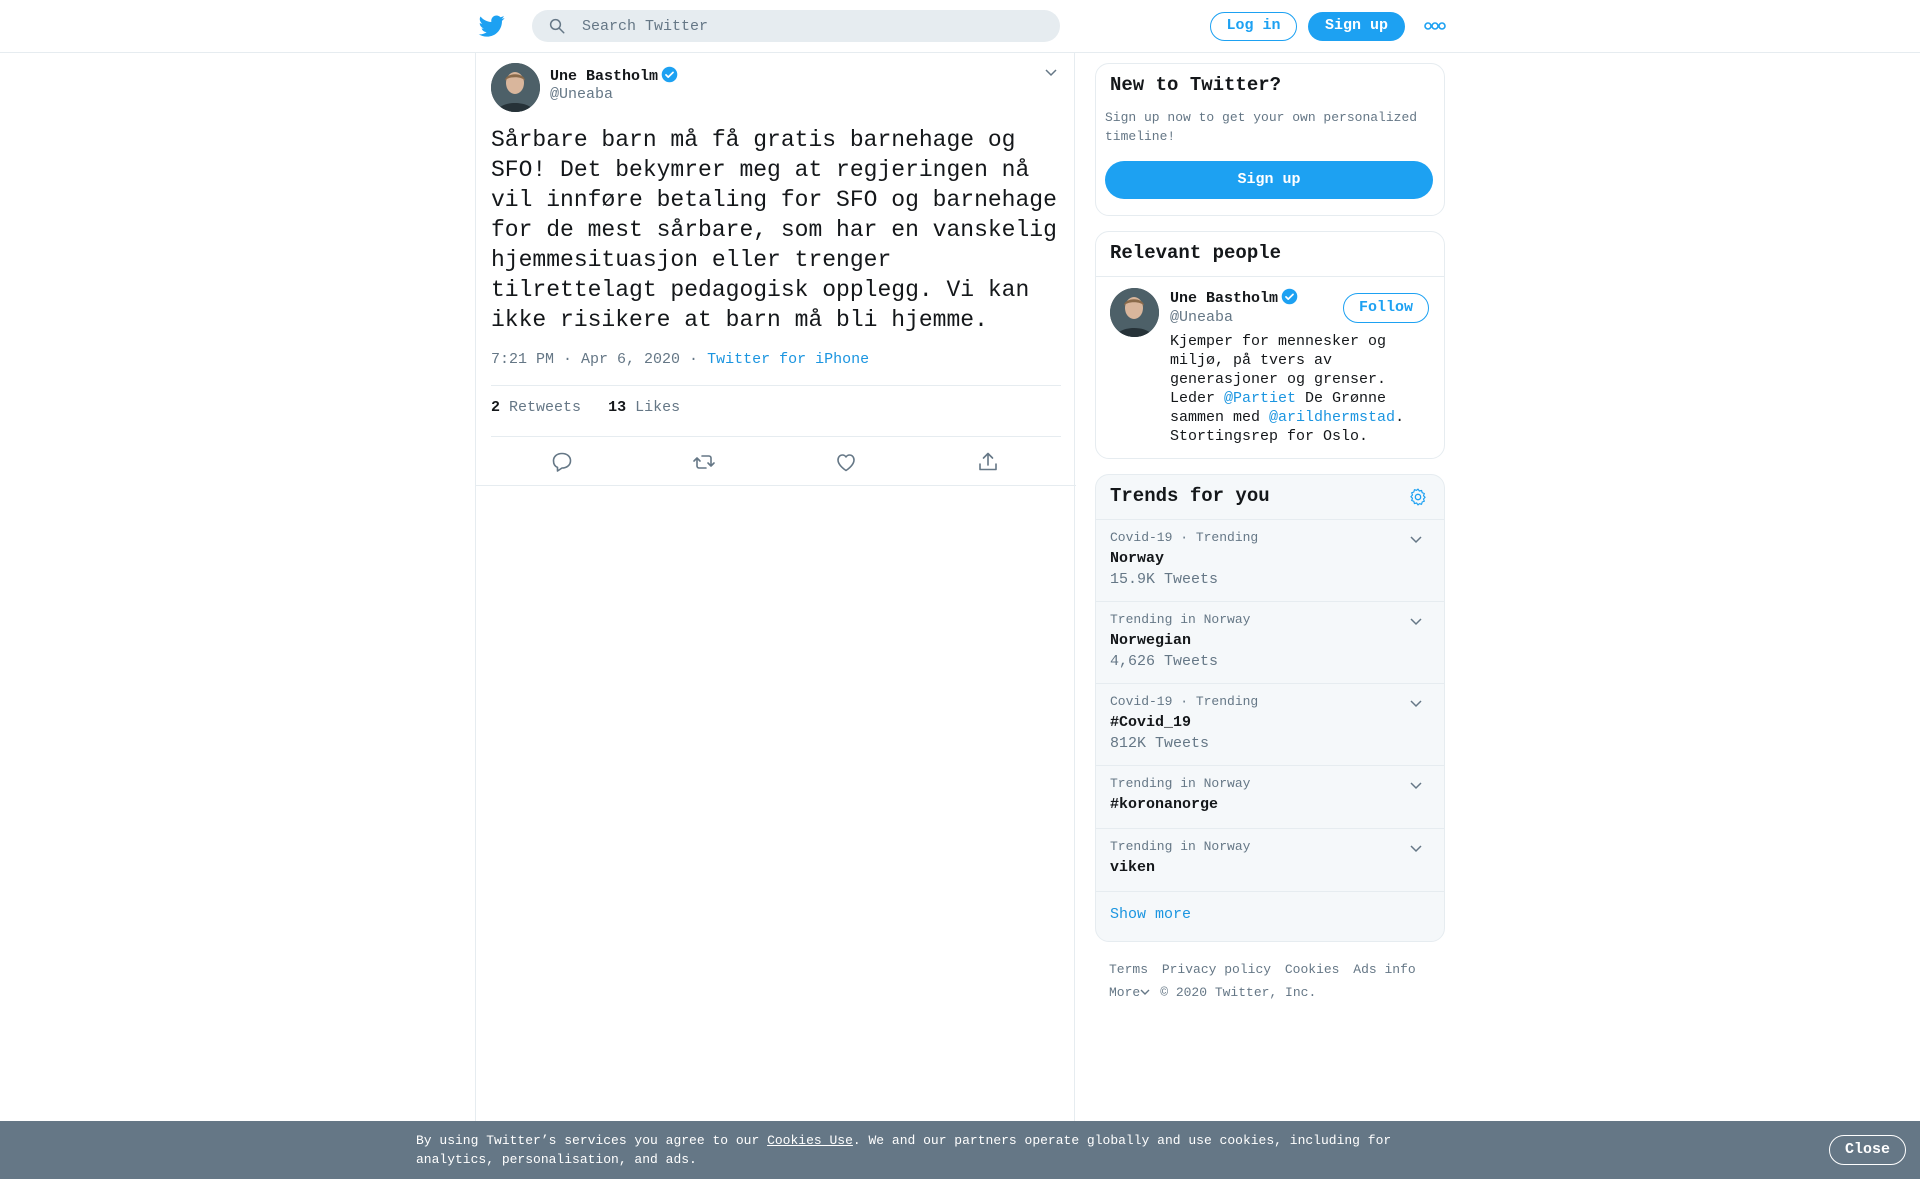 The height and width of the screenshot is (1179, 1920). I want to click on search-box, so click(796, 26).